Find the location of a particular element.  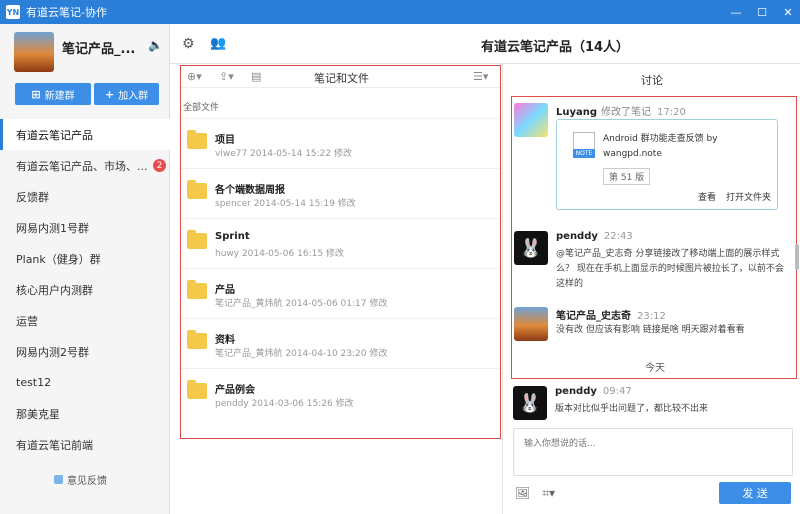

discussion-title: 讨论 is located at coordinates (652, 80).